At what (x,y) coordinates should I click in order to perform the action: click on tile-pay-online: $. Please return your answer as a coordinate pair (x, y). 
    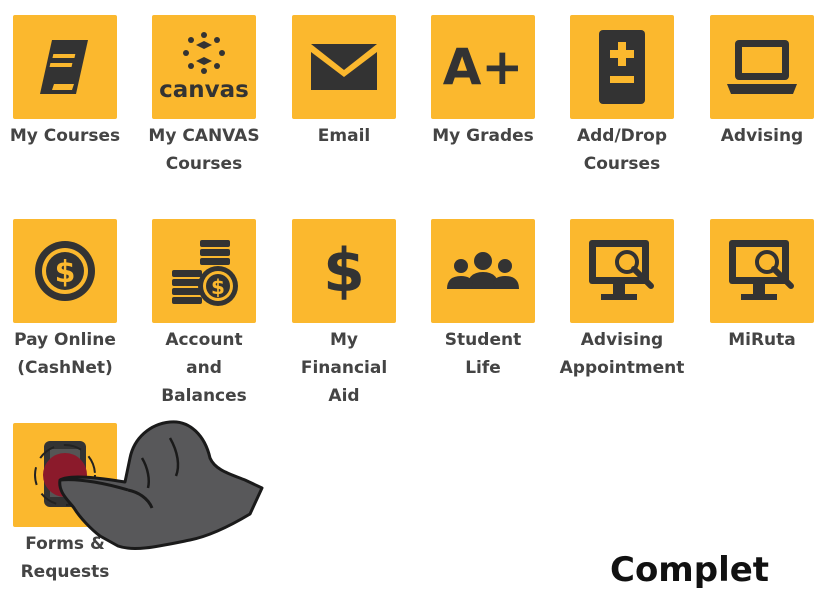
    Looking at the image, I should click on (65, 271).